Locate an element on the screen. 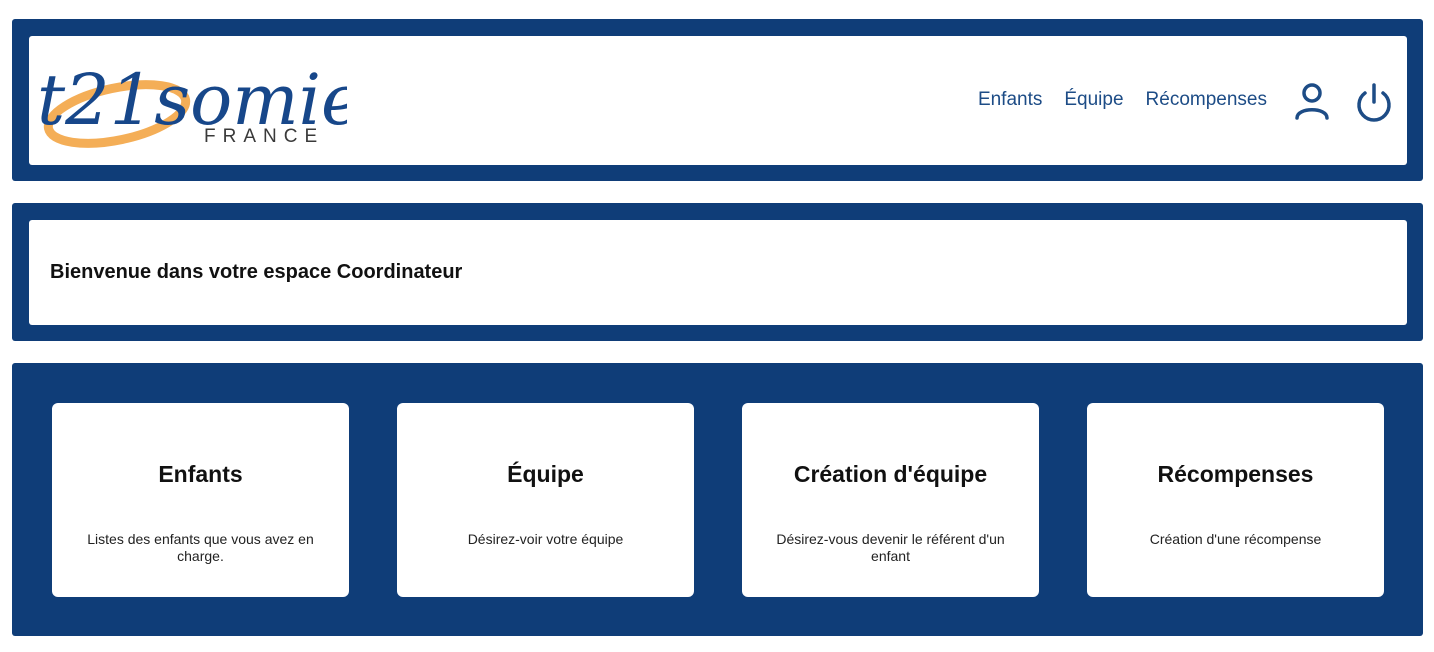  main-nav: Enfants Équipe Récompenses is located at coordinates (1122, 100).